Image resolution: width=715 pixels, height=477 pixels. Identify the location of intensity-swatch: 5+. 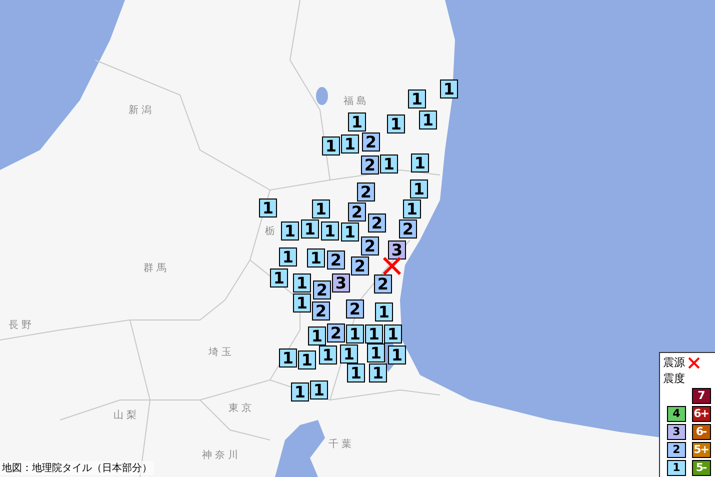
(701, 450).